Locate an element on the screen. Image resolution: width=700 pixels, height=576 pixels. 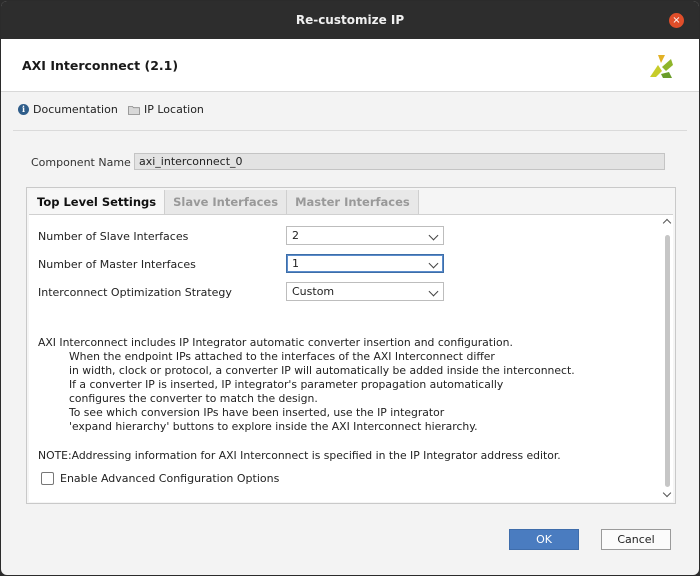
window-title: Re-customize IP is located at coordinates (350, 20).